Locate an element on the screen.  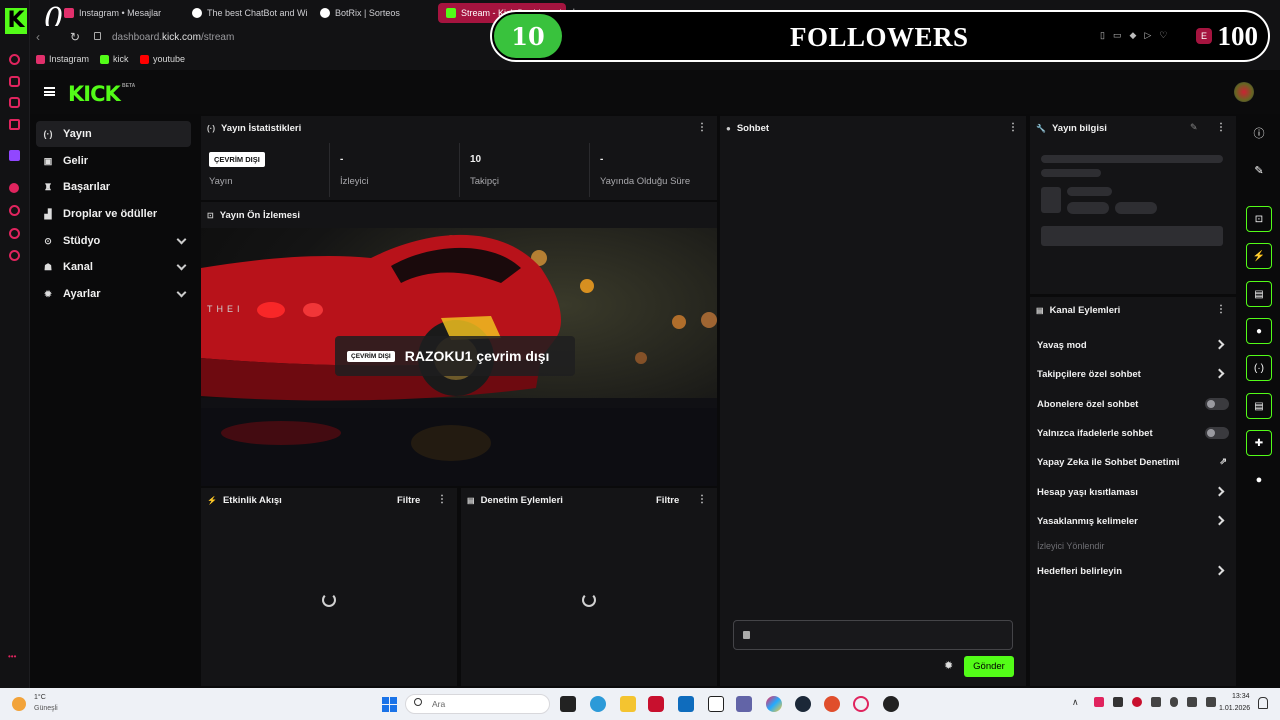
start-button is located at coordinates (389, 704).